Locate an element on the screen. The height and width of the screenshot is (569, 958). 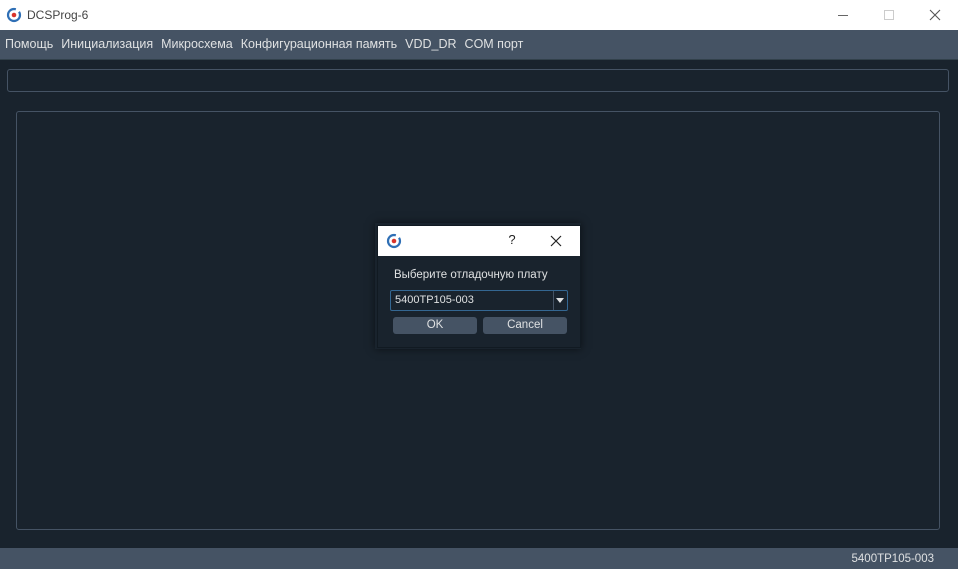
menu-vdd-dr: VDD_DR is located at coordinates (430, 44).